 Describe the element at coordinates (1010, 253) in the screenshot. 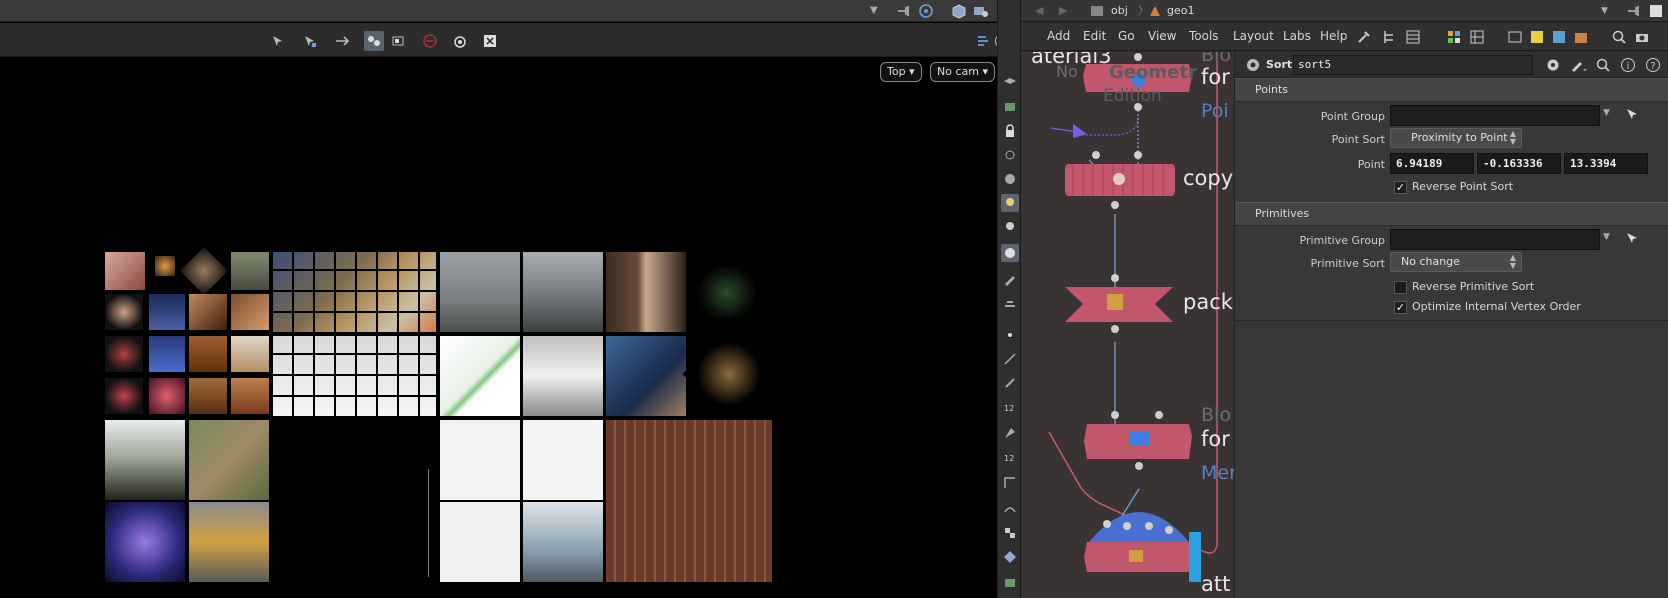

I see `geometry-tool-icon` at that location.